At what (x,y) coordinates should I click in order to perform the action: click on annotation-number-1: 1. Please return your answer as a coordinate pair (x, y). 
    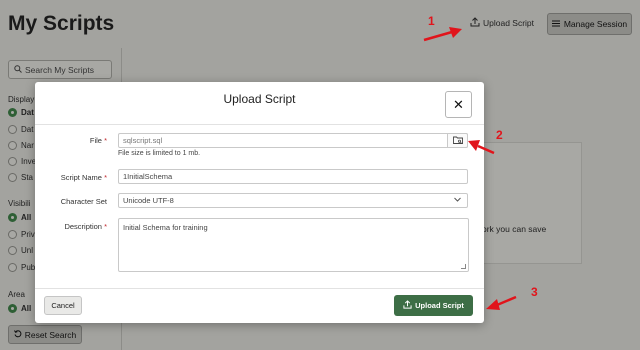
    Looking at the image, I should click on (431, 21).